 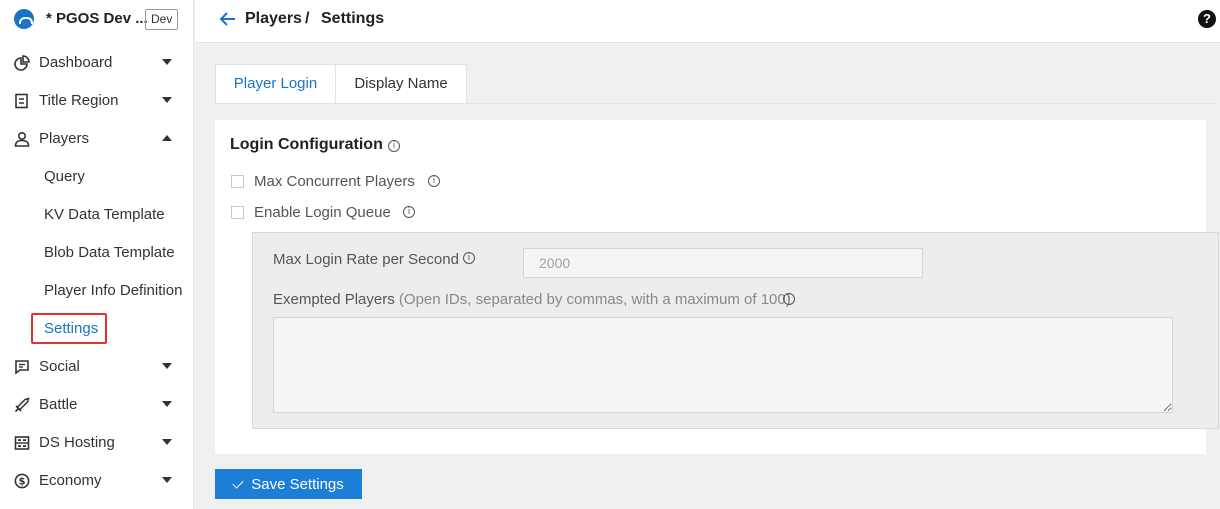 What do you see at coordinates (167, 138) in the screenshot?
I see `chevron-up-icon` at bounding box center [167, 138].